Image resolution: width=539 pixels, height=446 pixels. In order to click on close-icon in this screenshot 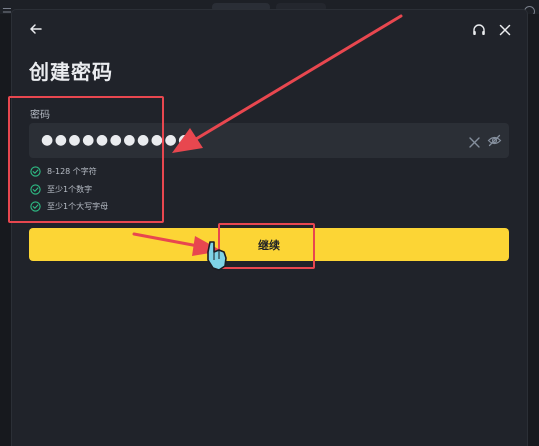, I will do `click(505, 30)`.